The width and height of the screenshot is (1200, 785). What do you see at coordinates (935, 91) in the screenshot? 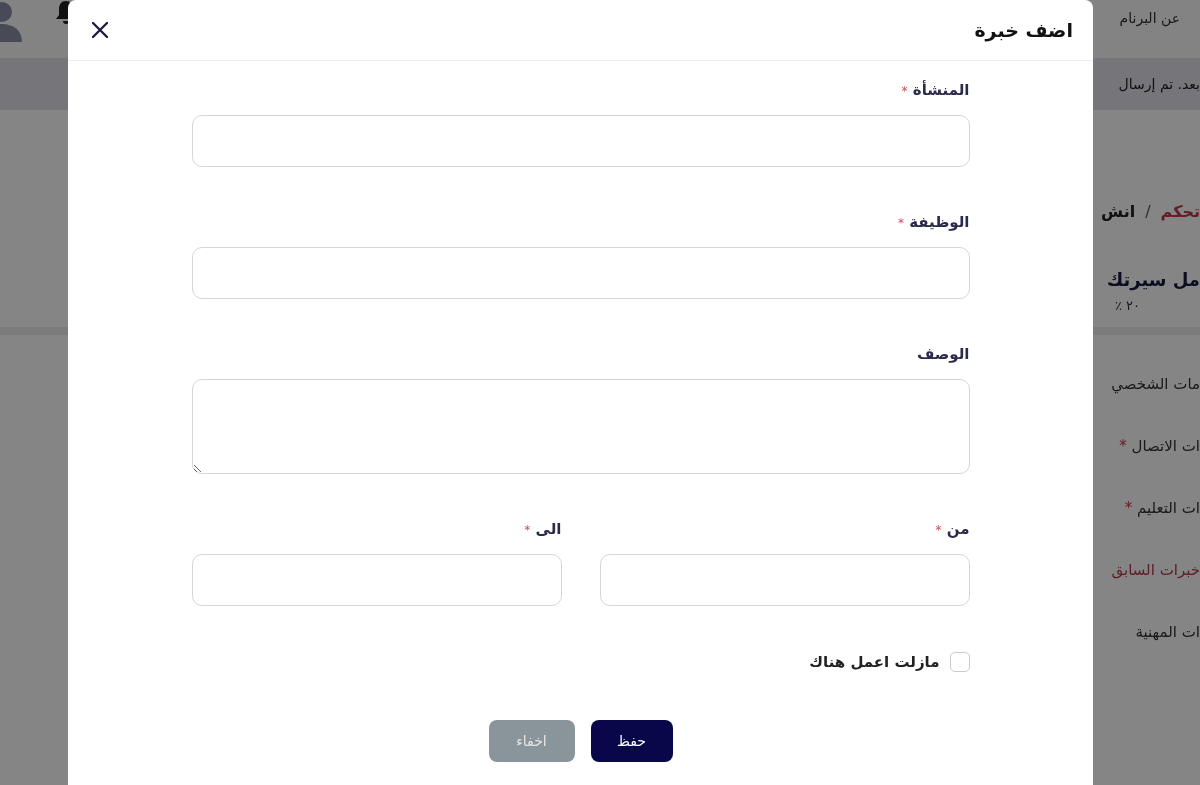
I see `field-label: المنشأة *` at bounding box center [935, 91].